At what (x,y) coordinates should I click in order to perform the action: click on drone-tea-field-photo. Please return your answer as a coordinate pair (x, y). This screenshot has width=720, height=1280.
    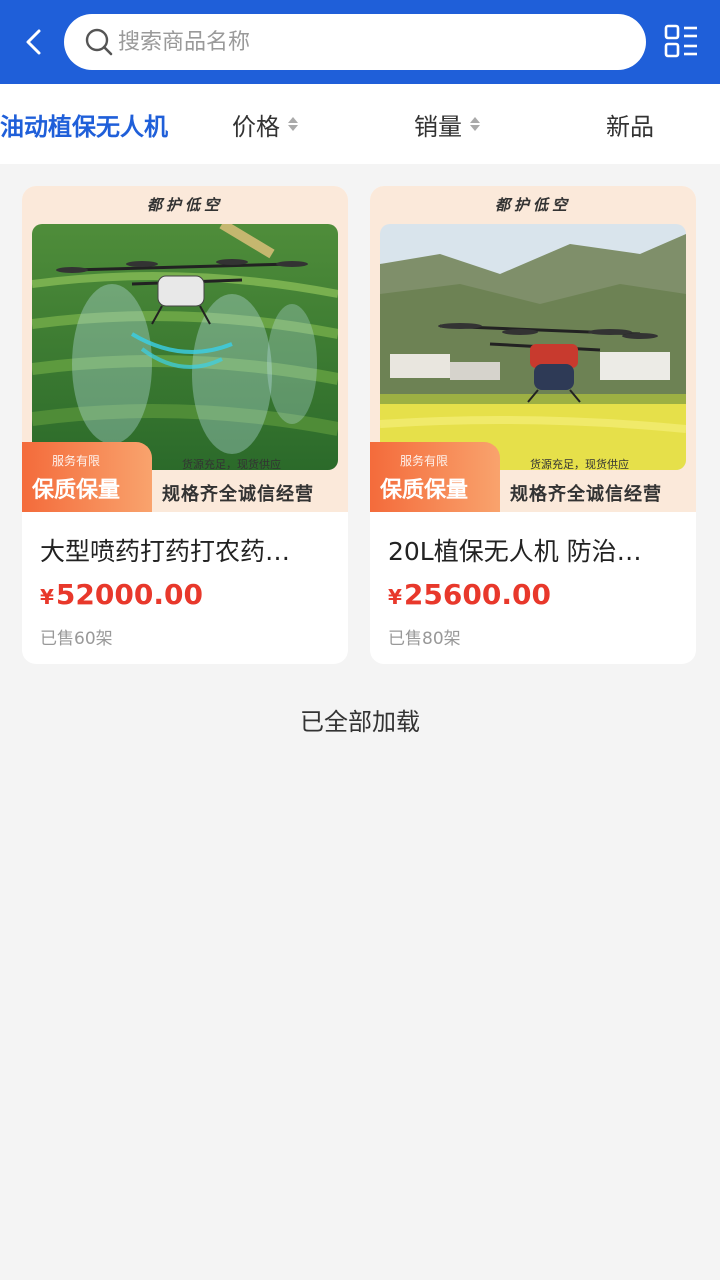
    Looking at the image, I should click on (185, 347).